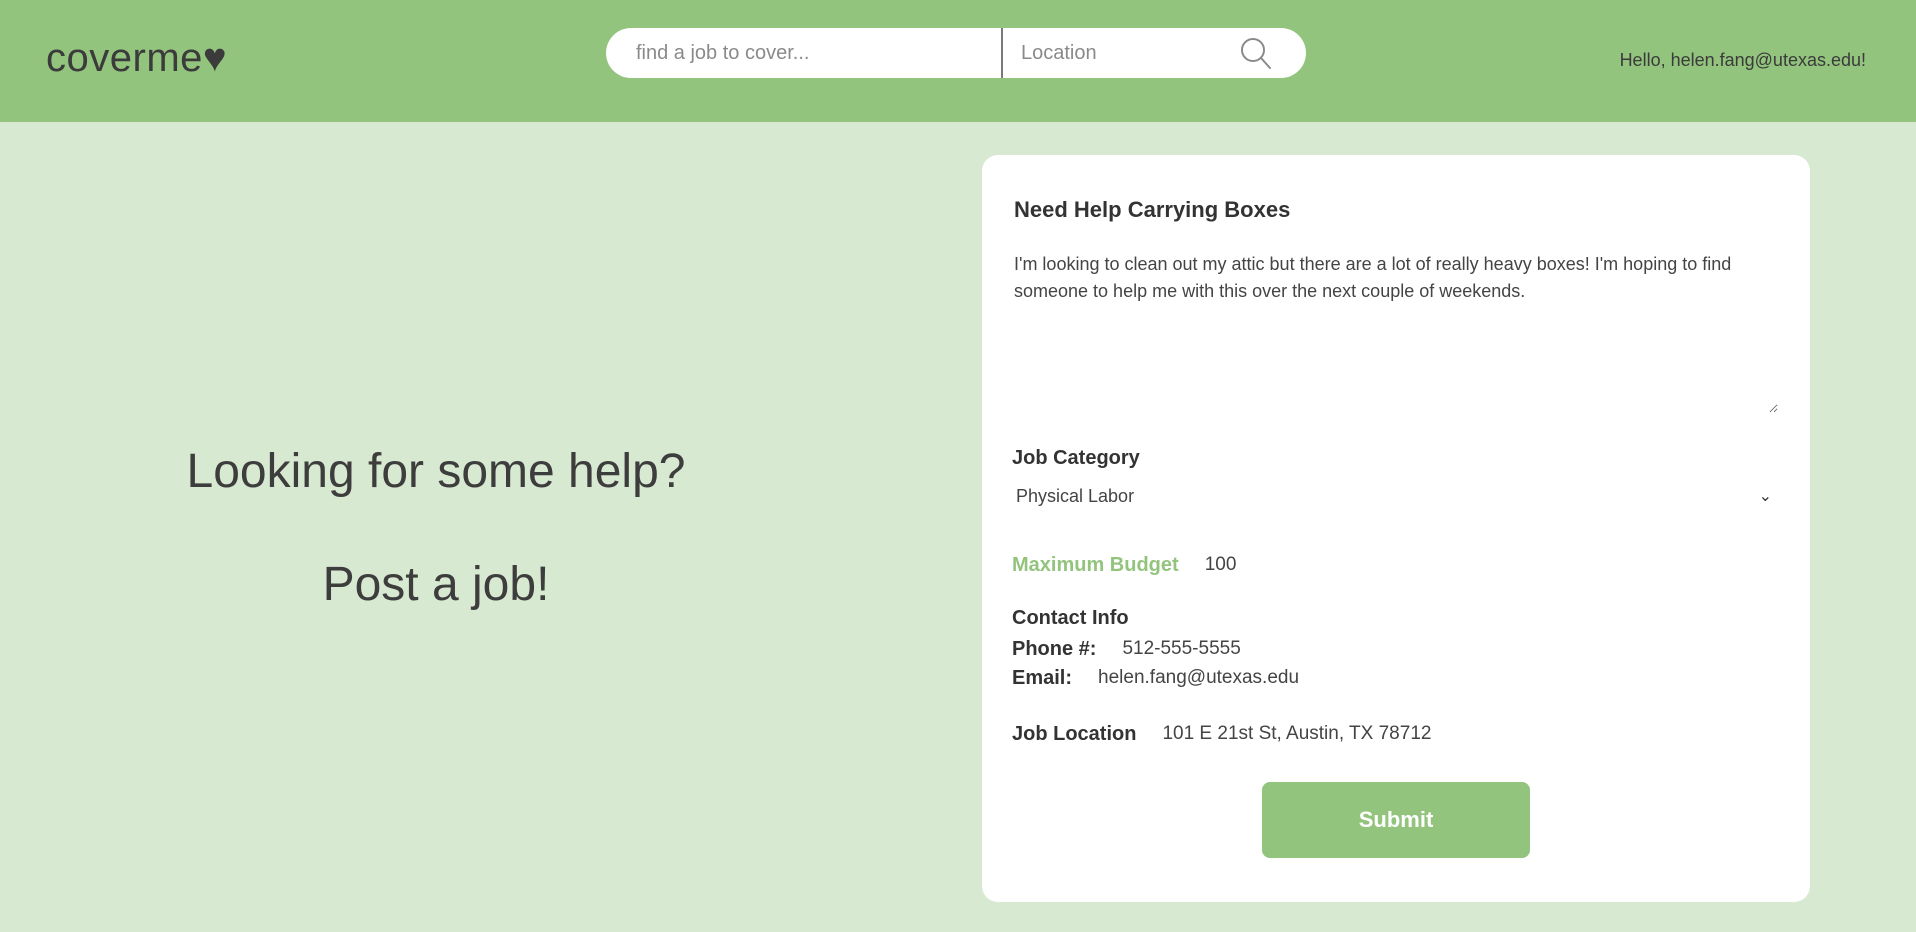 This screenshot has height=932, width=1916. What do you see at coordinates (1394, 210) in the screenshot?
I see `job-title-input` at bounding box center [1394, 210].